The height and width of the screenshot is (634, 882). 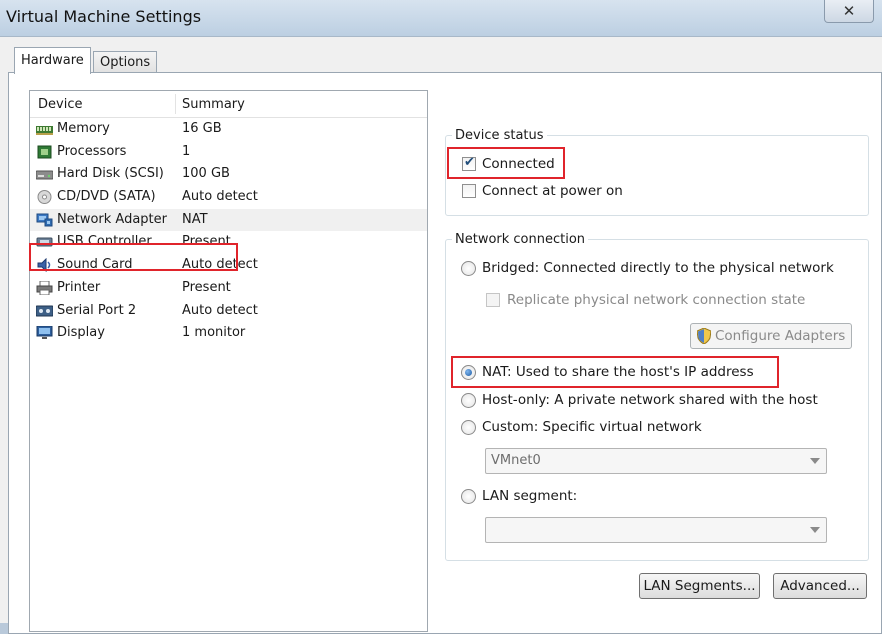 What do you see at coordinates (493, 300) in the screenshot?
I see `replicate-checkbox` at bounding box center [493, 300].